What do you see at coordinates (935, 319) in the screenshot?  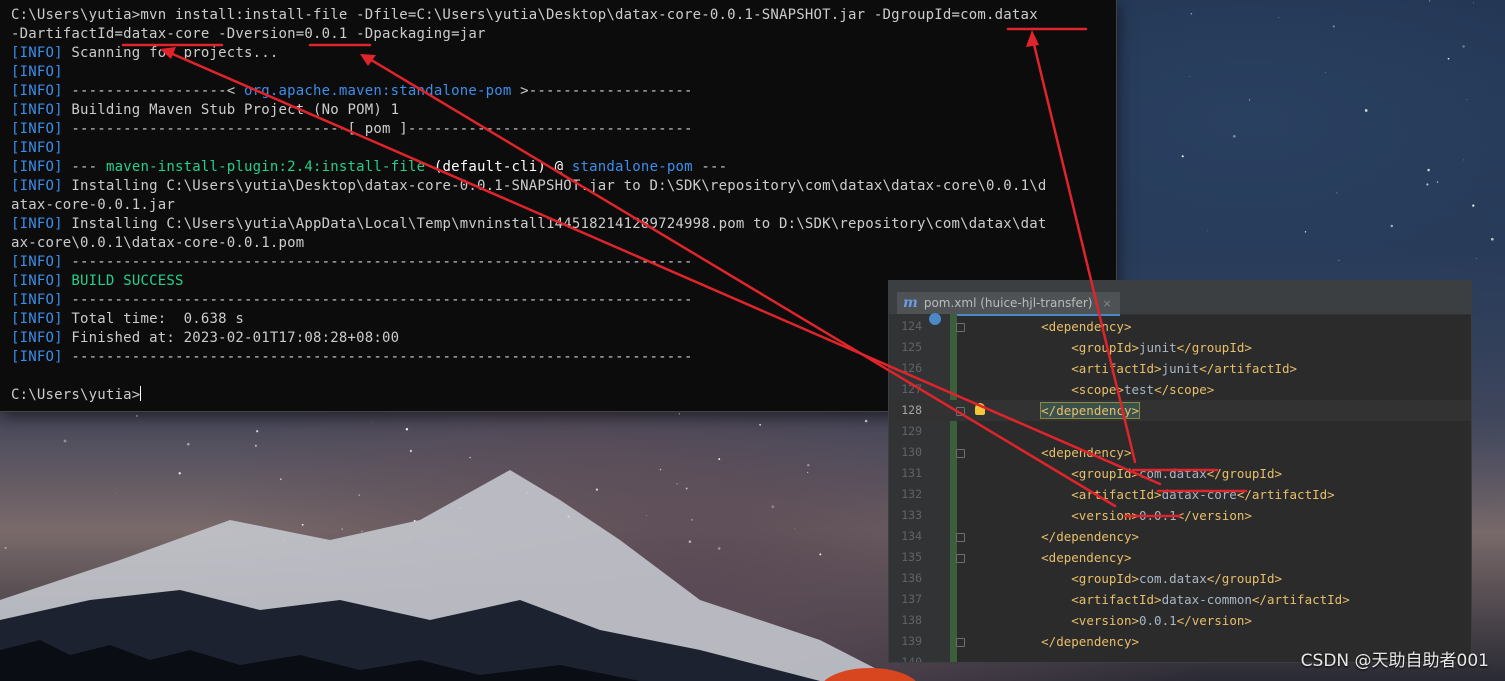 I see `gutter-marker-icon` at bounding box center [935, 319].